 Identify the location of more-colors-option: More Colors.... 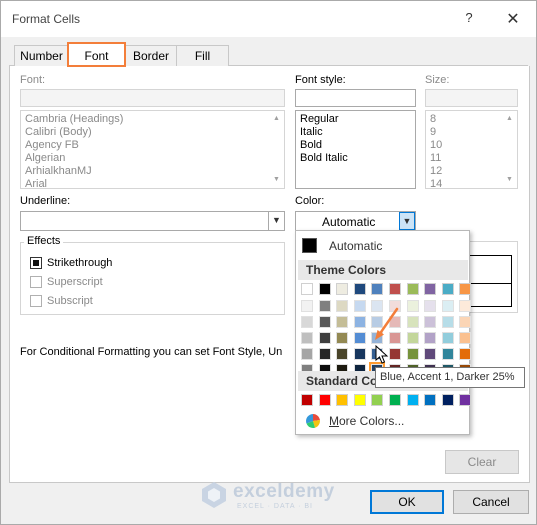
(383, 421).